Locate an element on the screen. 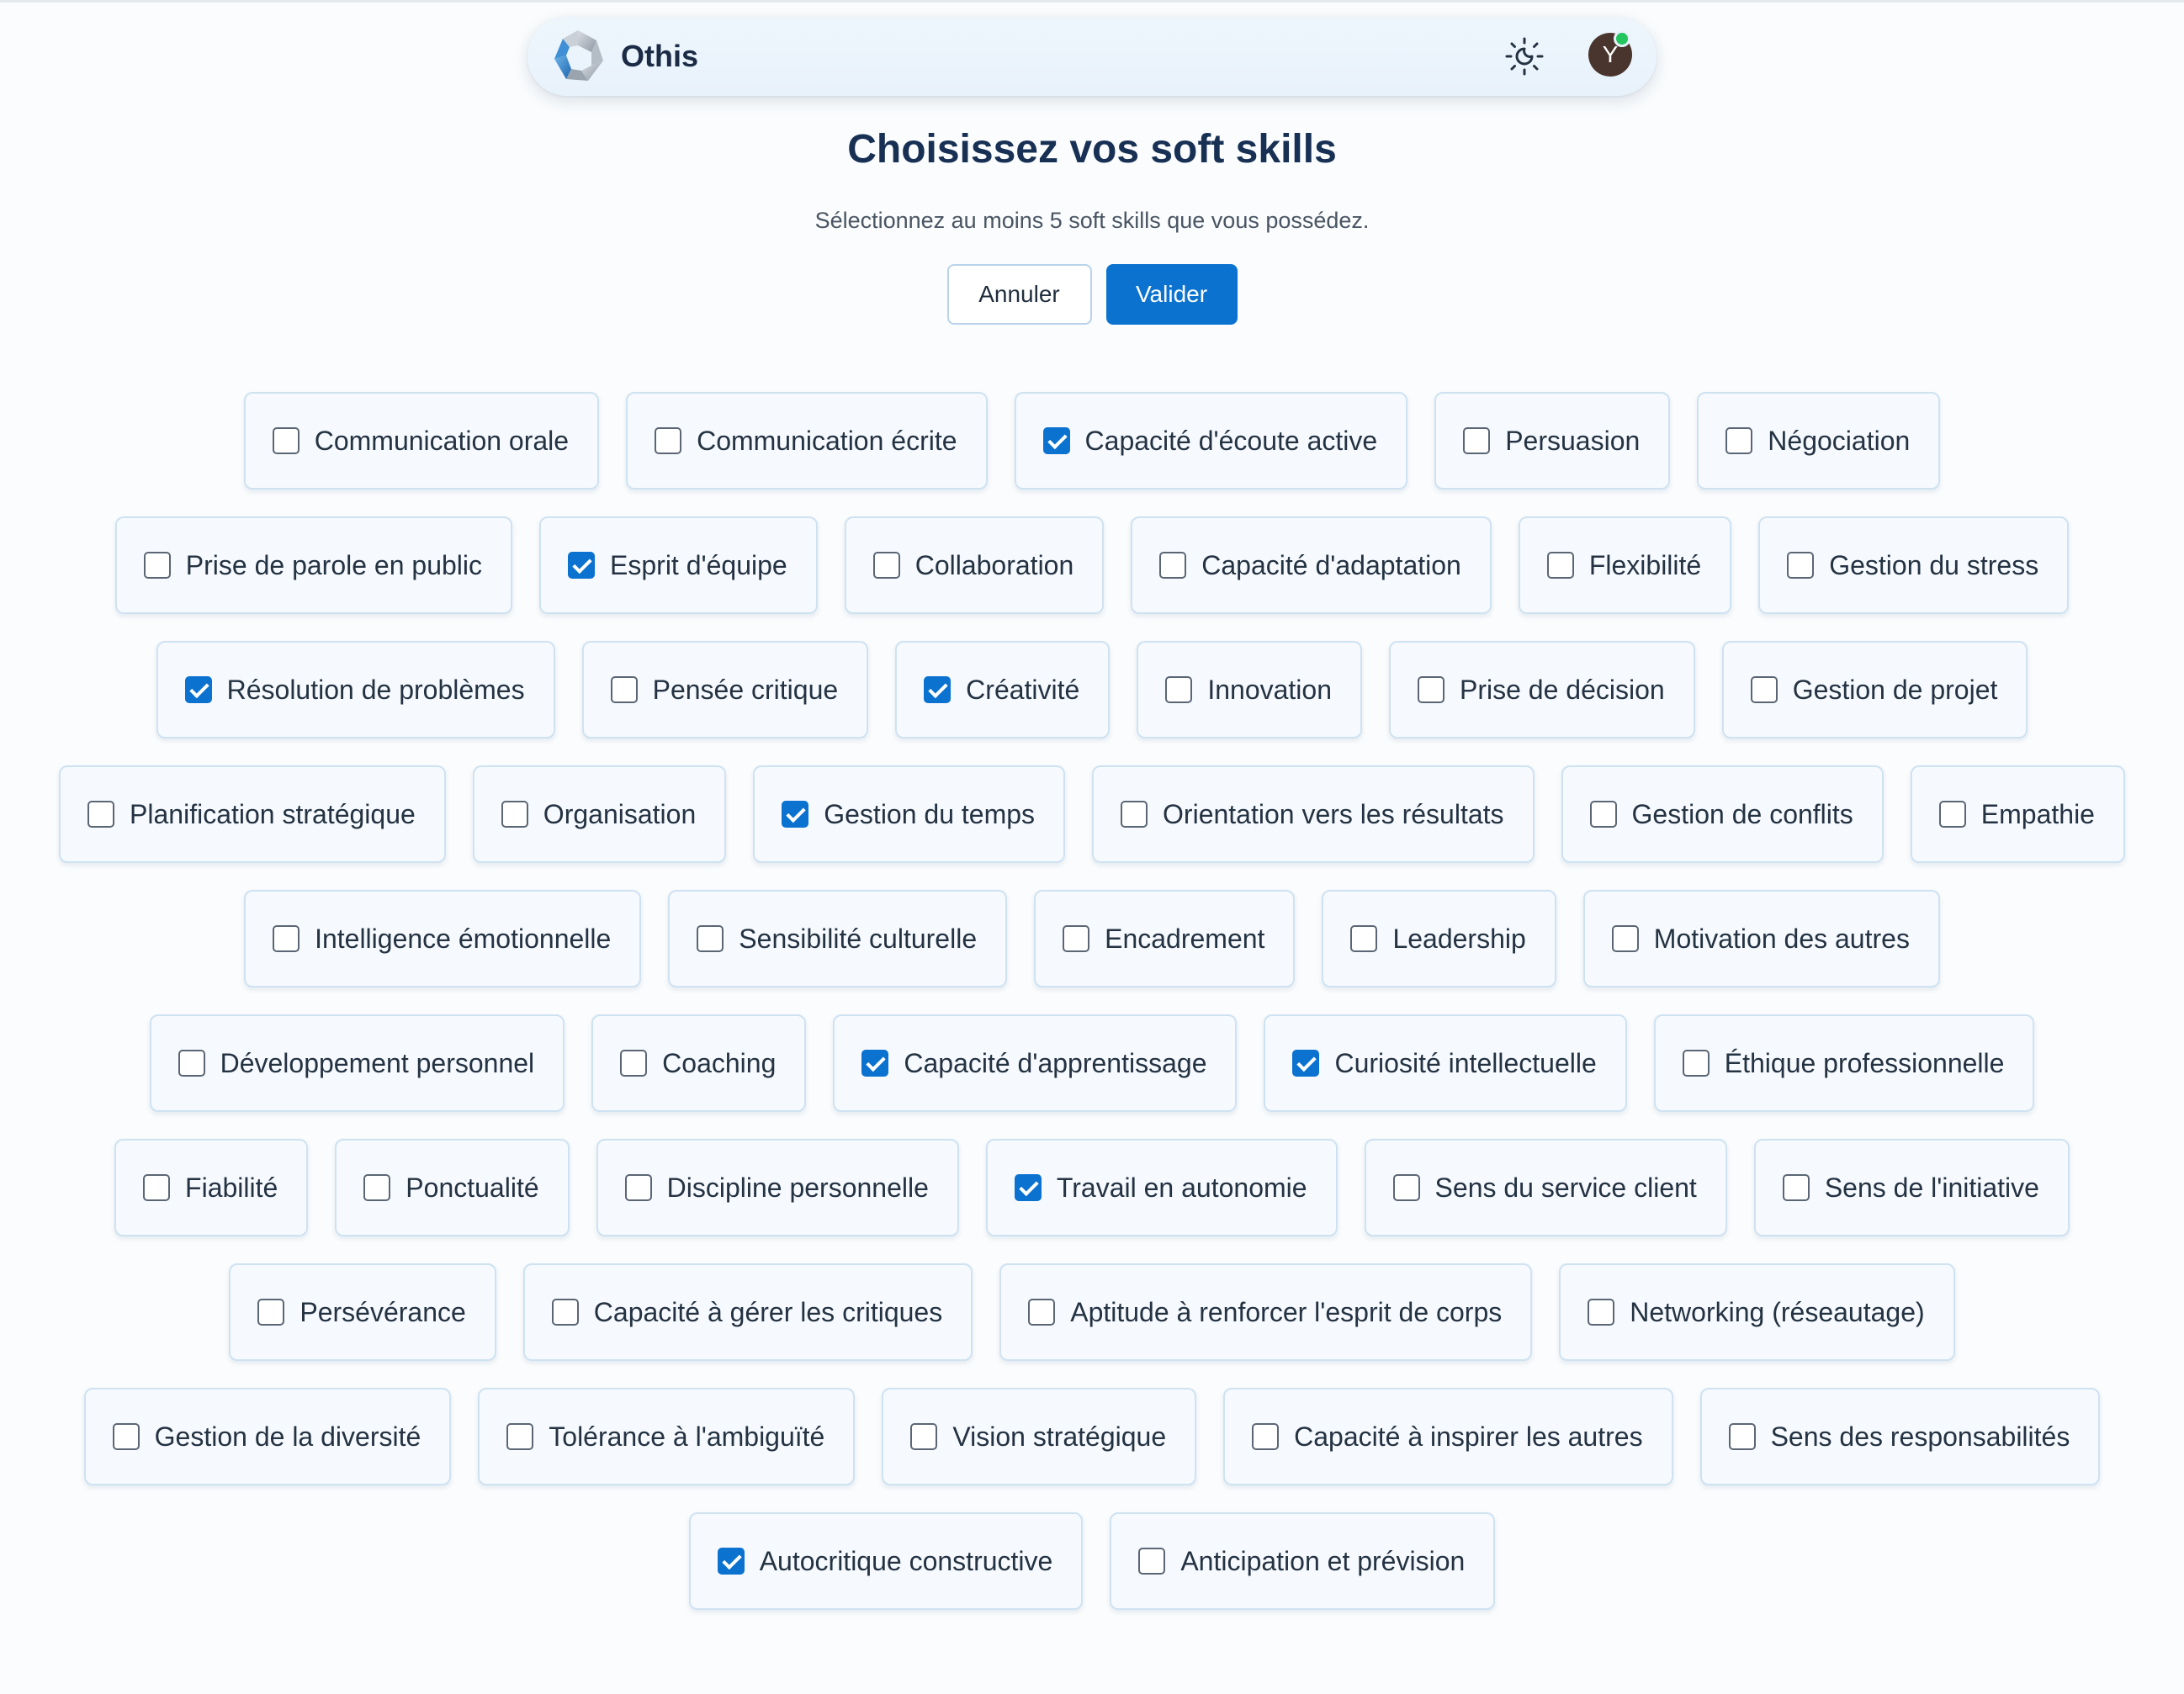 The width and height of the screenshot is (2184, 1694). skill-chip: Gestion de projet is located at coordinates (1875, 689).